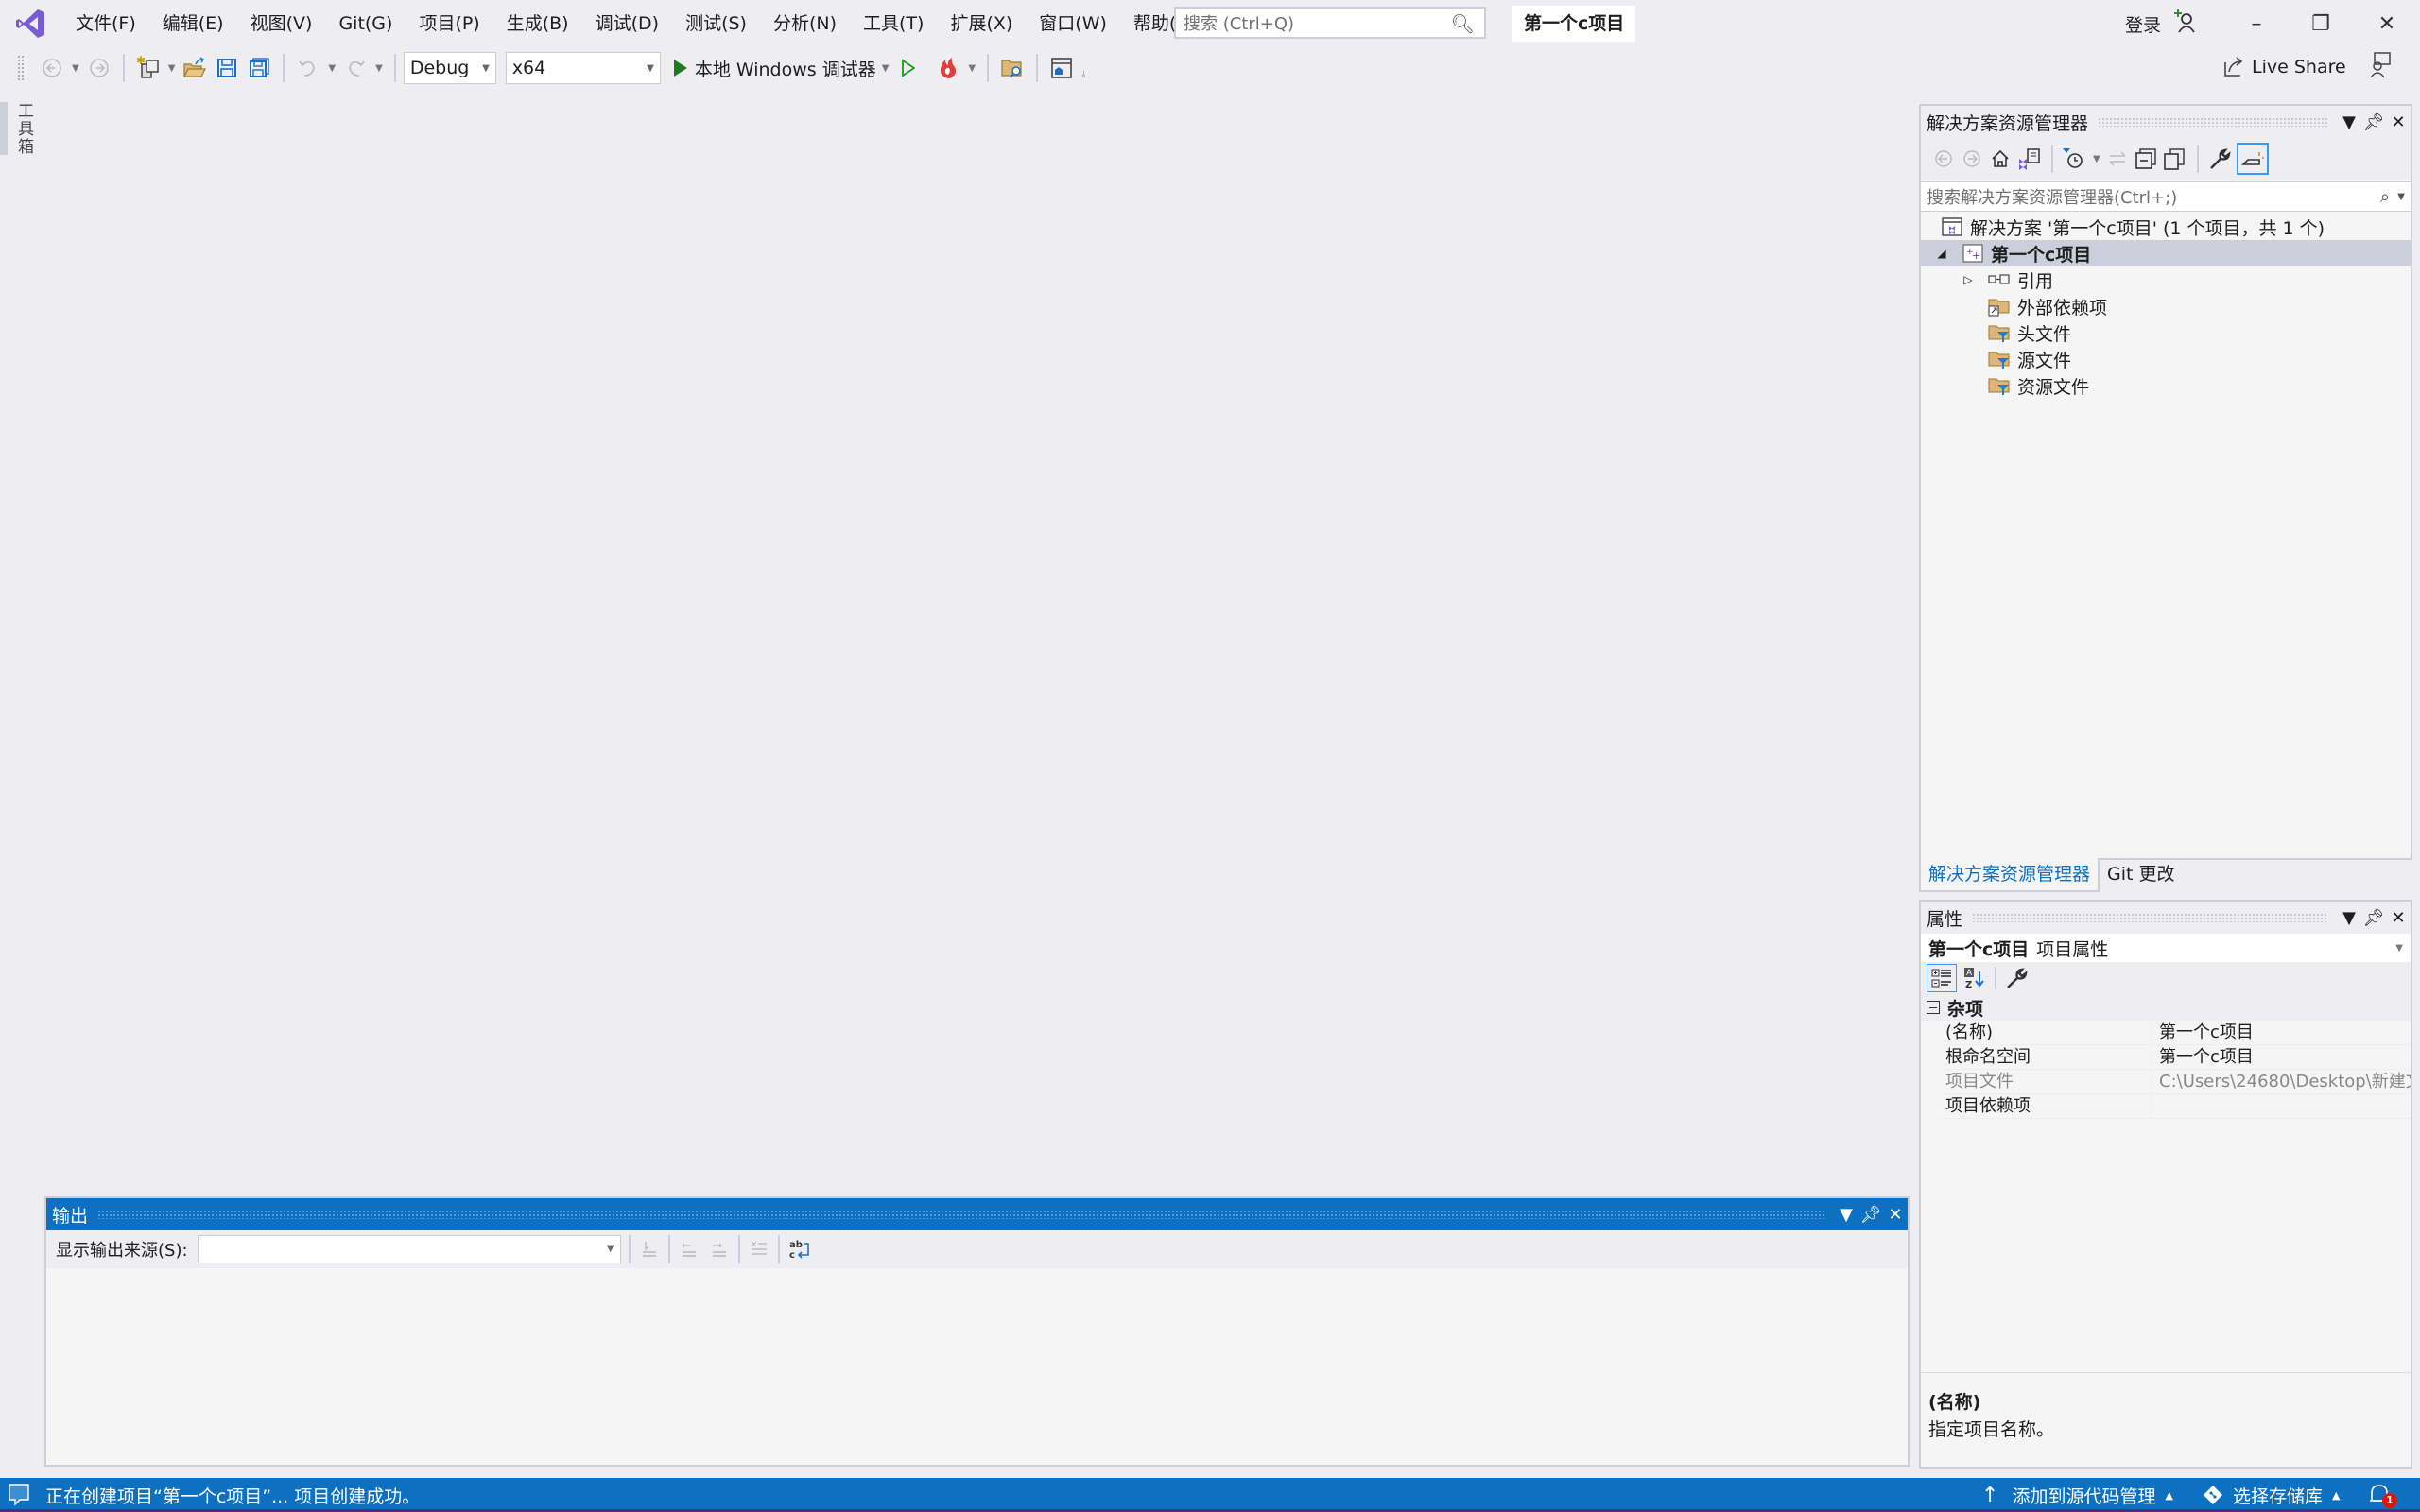 The image size is (2420, 1512). Describe the element at coordinates (2166, 253) in the screenshot. I see `tree-item-project: ◢ + + 第一个c项目` at that location.